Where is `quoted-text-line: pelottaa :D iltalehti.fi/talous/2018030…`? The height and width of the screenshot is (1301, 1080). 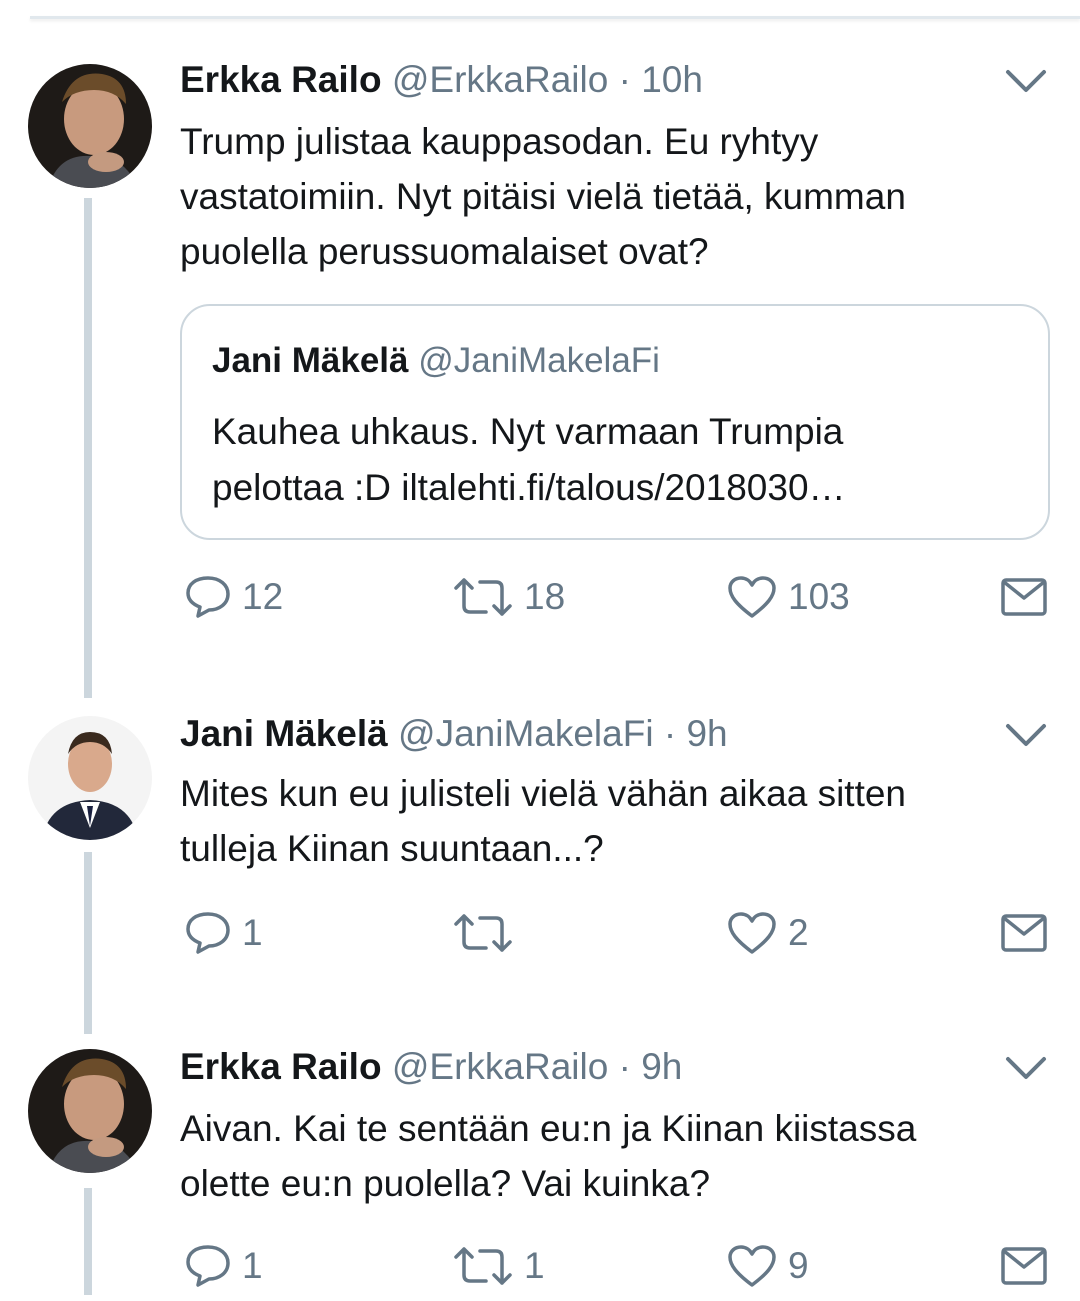 quoted-text-line: pelottaa :D iltalehti.fi/talous/2018030… is located at coordinates (529, 487).